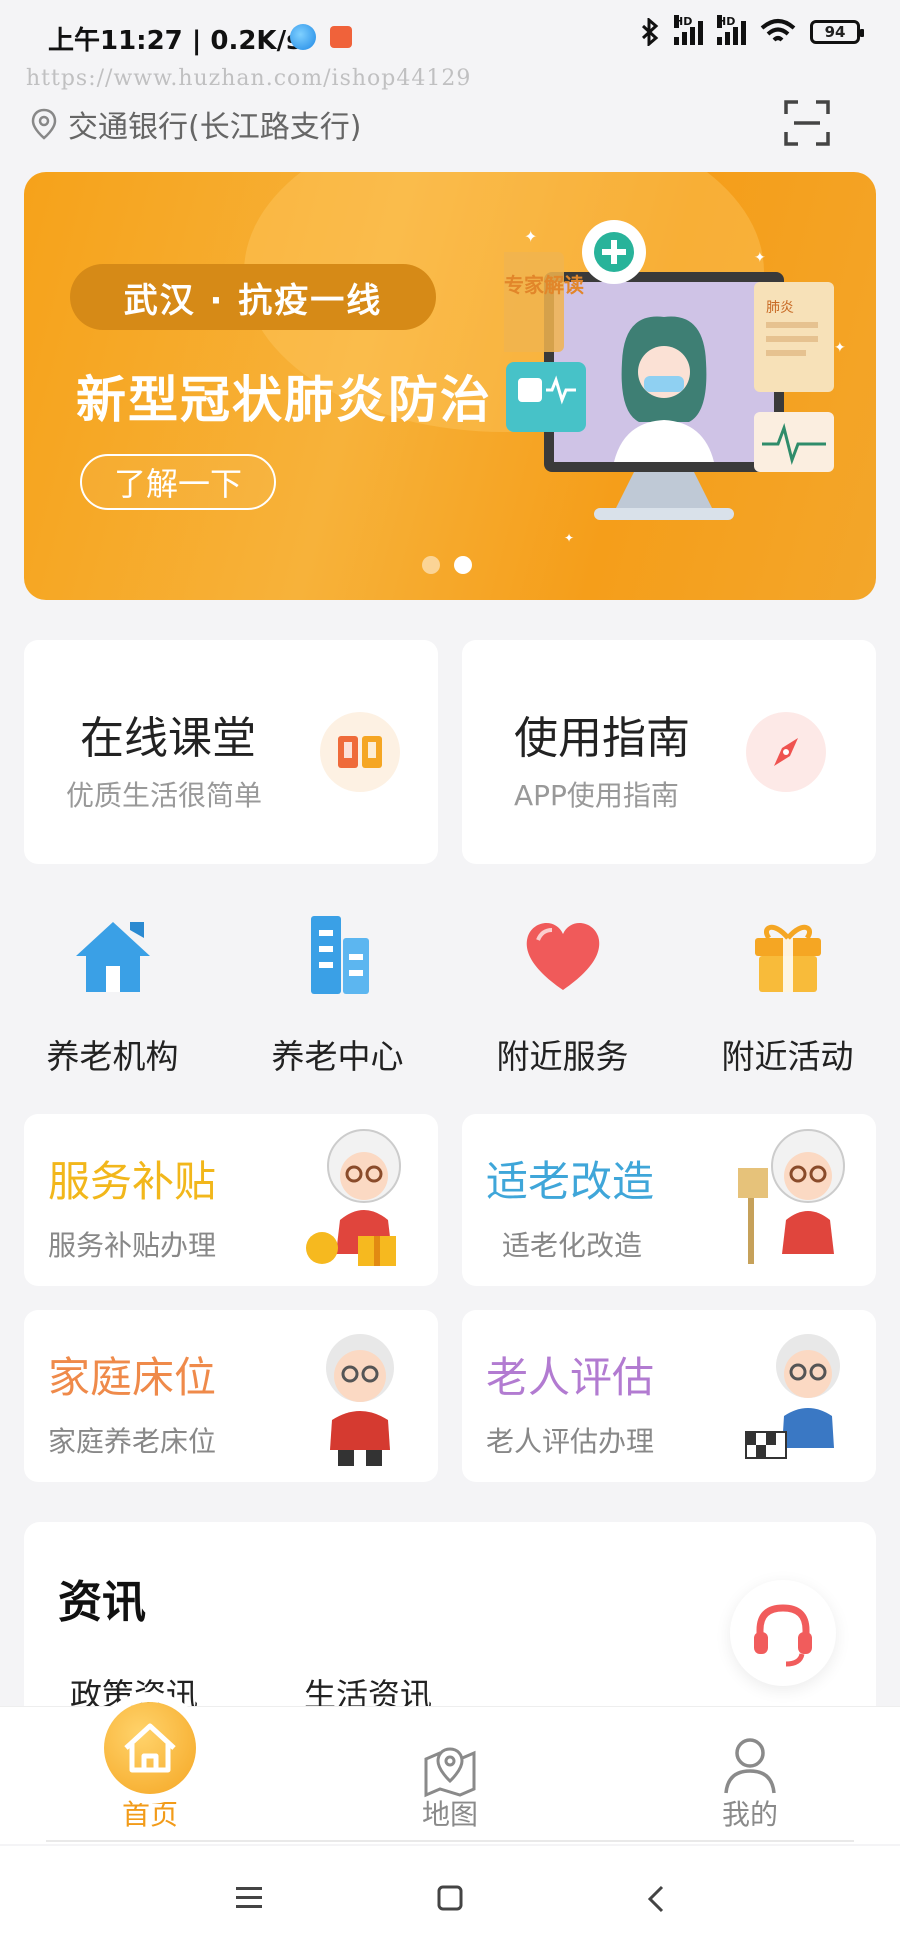  What do you see at coordinates (112, 1056) in the screenshot?
I see `quick-link-label: 养老机构` at bounding box center [112, 1056].